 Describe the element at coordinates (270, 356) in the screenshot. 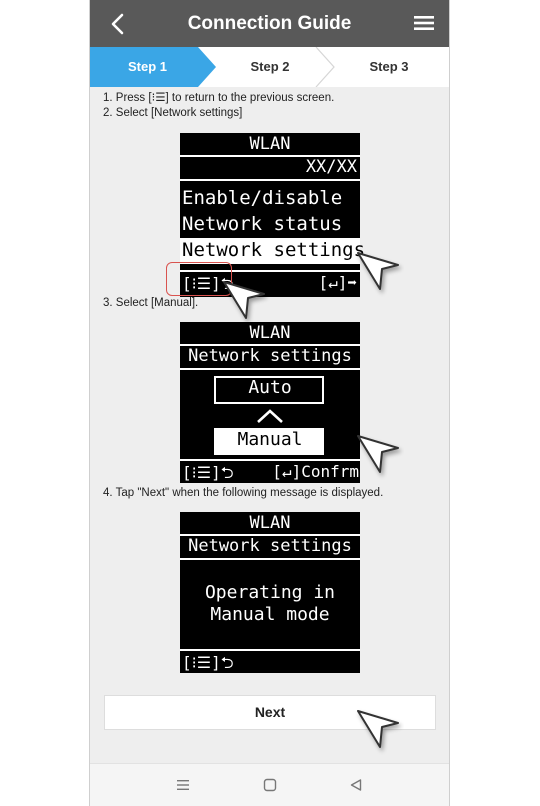

I see `screen2-subtitle: Network settings` at that location.